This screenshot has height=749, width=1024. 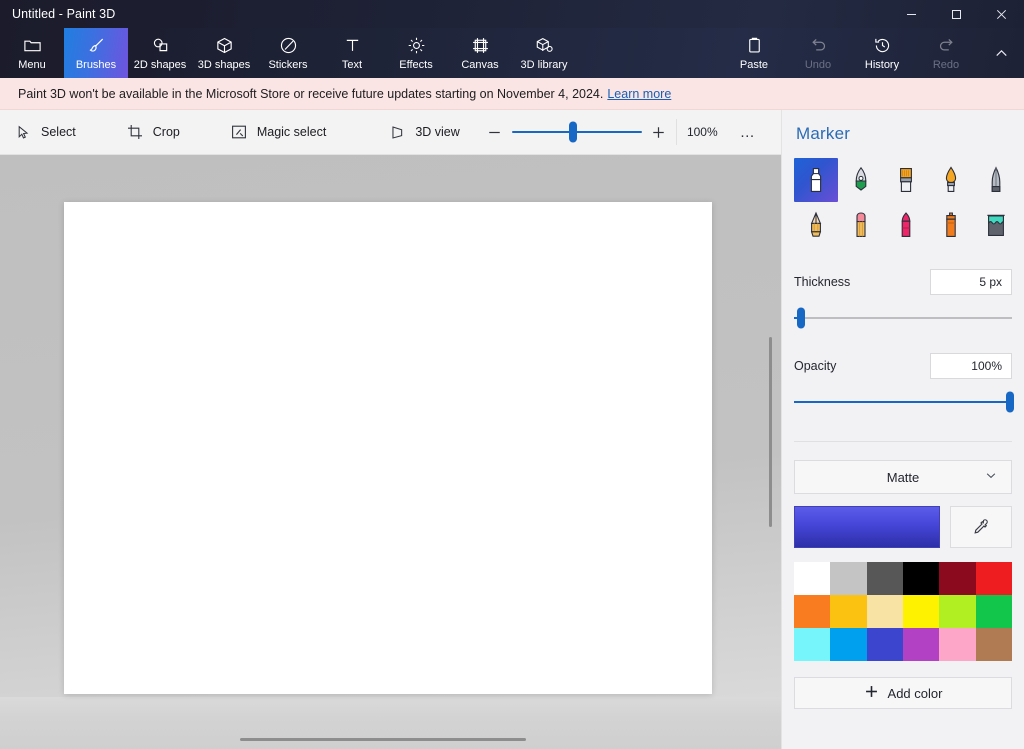 What do you see at coordinates (544, 53) in the screenshot?
I see `ribbon-item-3d-library: 3D library` at bounding box center [544, 53].